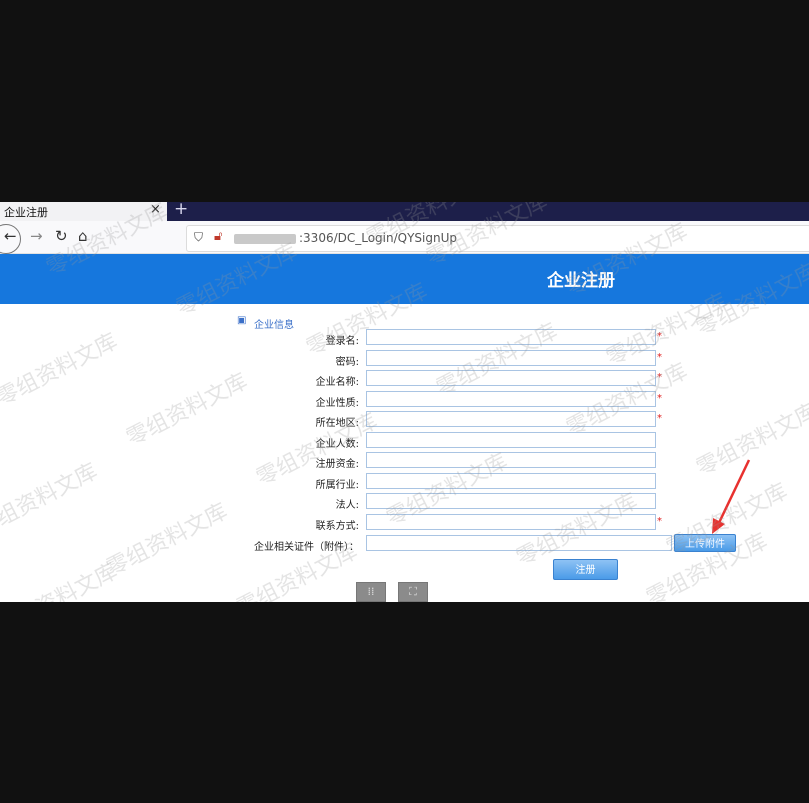 This screenshot has height=803, width=809. What do you see at coordinates (378, 238) in the screenshot?
I see `url-text: :3306/DC_Login/QYSignUp` at bounding box center [378, 238].